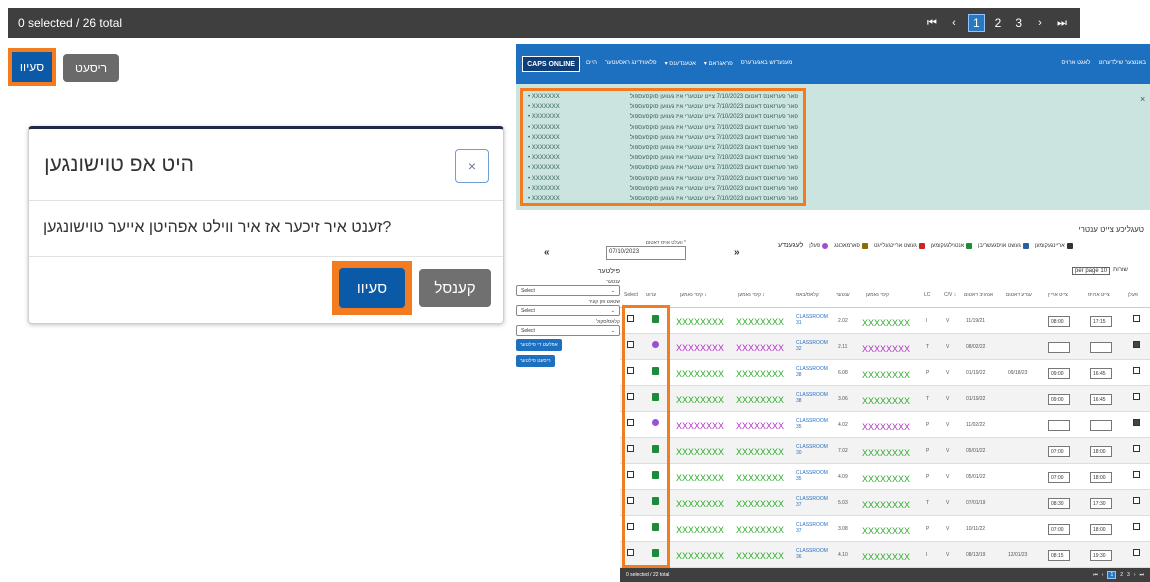 This screenshot has width=1150, height=582. I want to click on time-in-input: 08:30, so click(1059, 503).